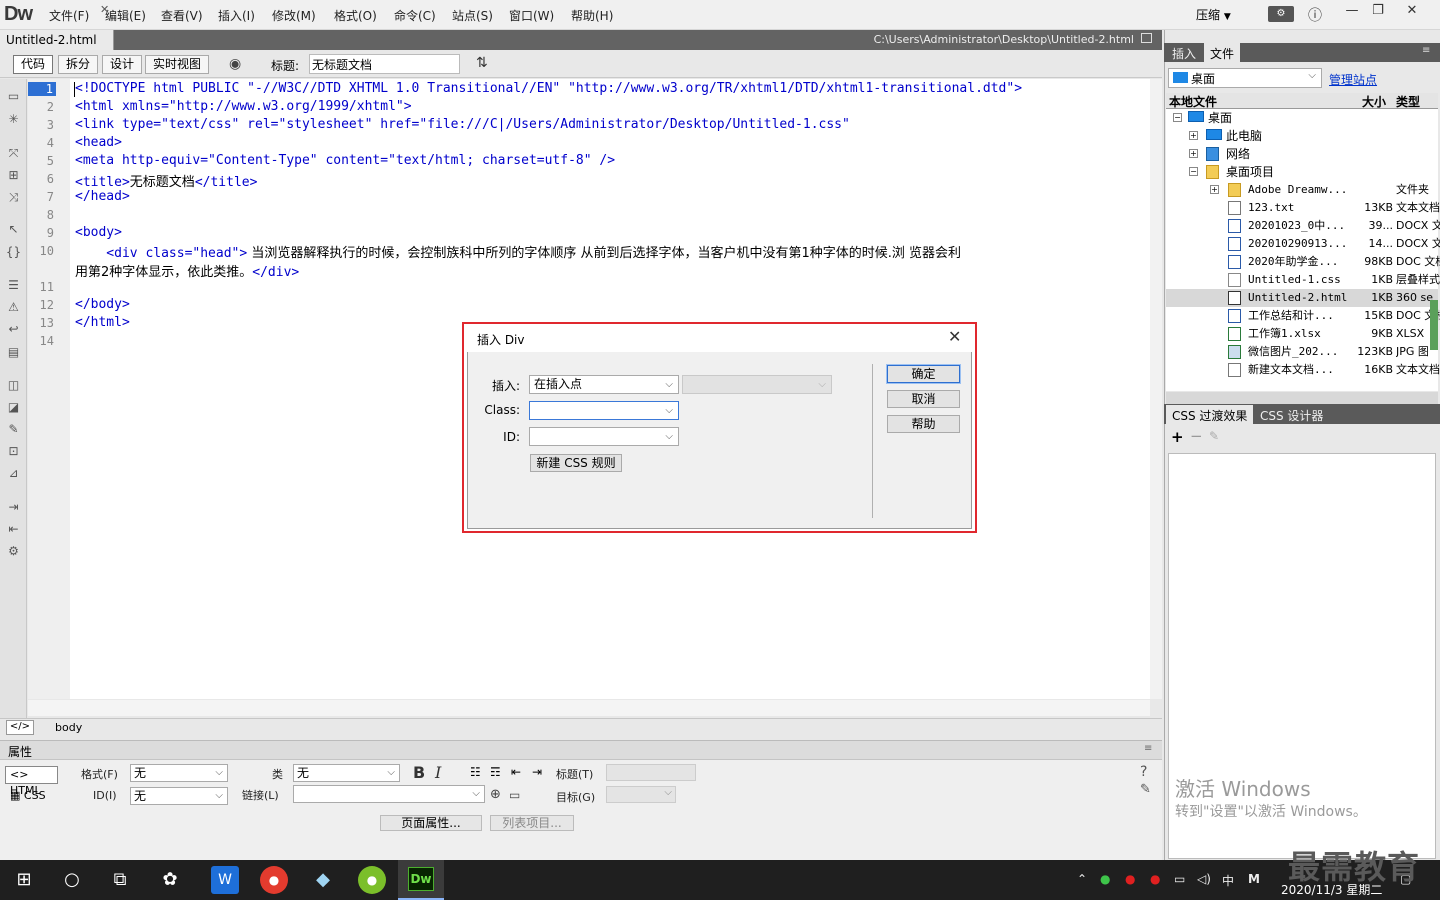  I want to click on point-to-file-icon: ⊕, so click(495, 794).